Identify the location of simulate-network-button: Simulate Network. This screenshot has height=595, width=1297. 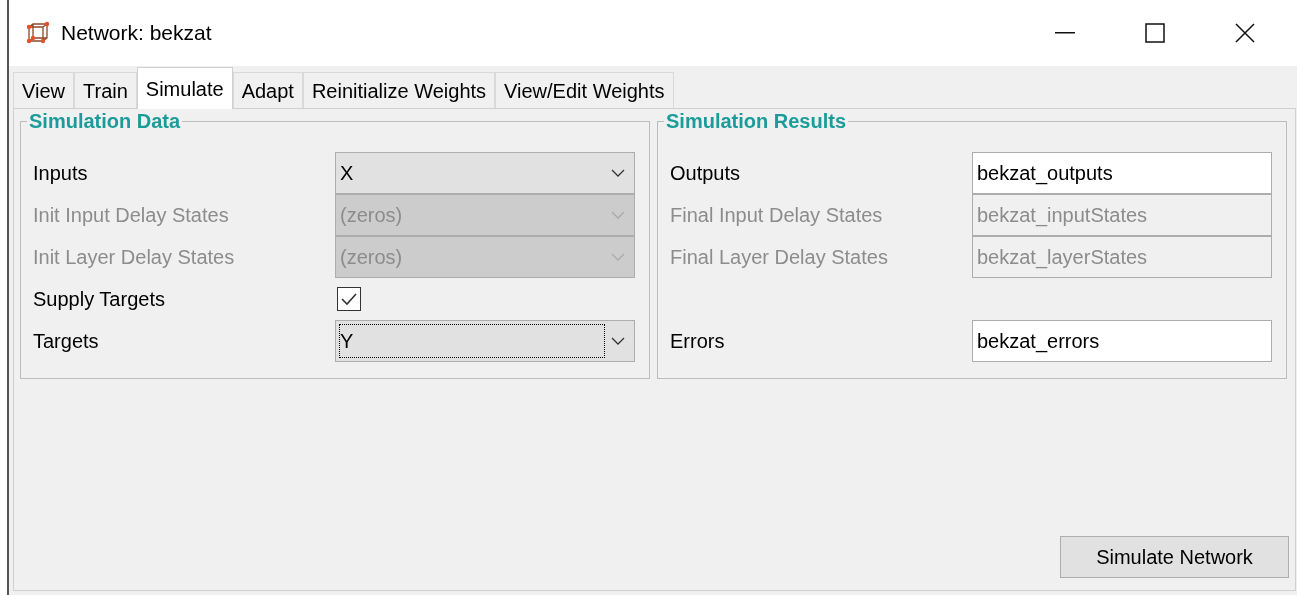
(1174, 557).